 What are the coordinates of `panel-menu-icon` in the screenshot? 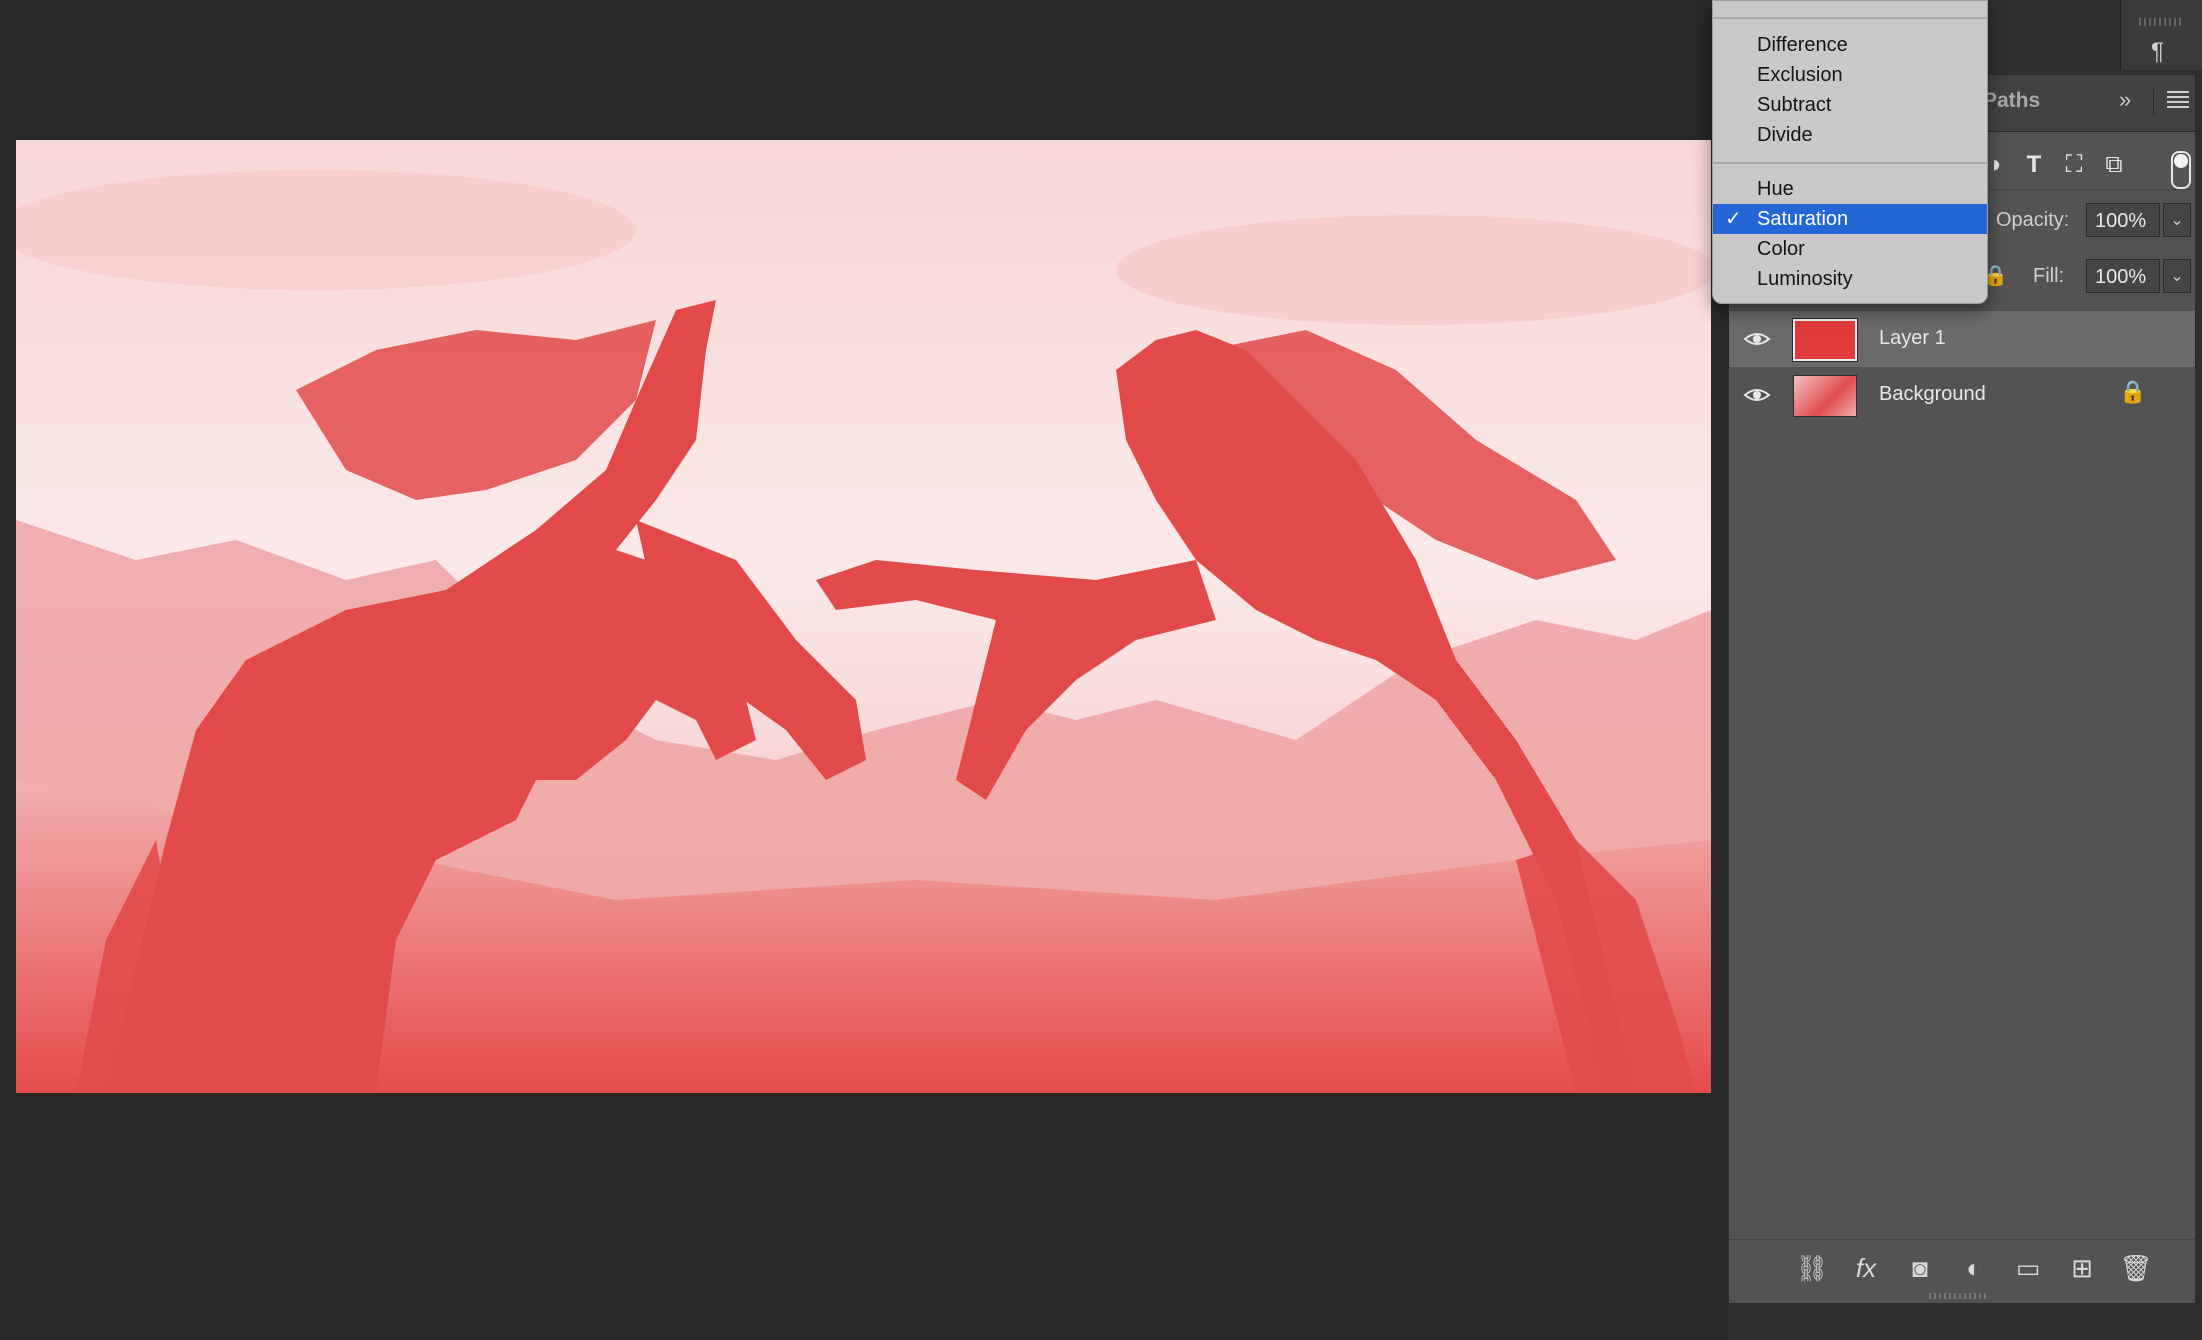 It's located at (2178, 100).